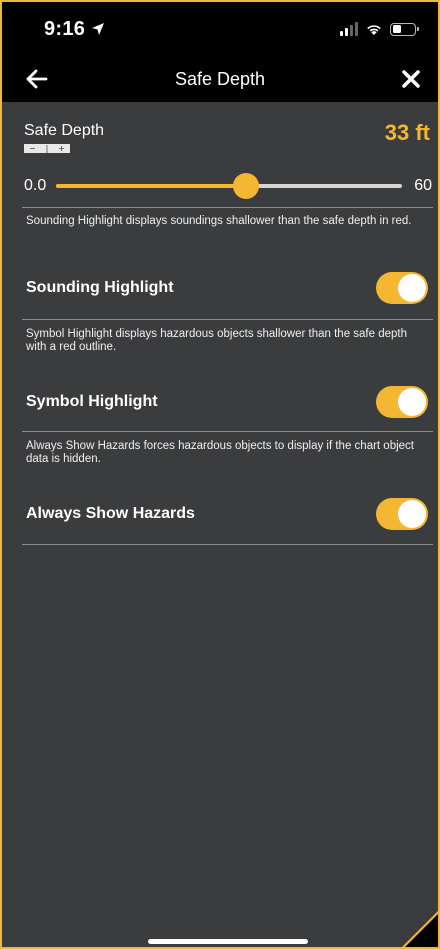 The width and height of the screenshot is (440, 949). Describe the element at coordinates (32, 148) in the screenshot. I see `stepper-minus: −` at that location.